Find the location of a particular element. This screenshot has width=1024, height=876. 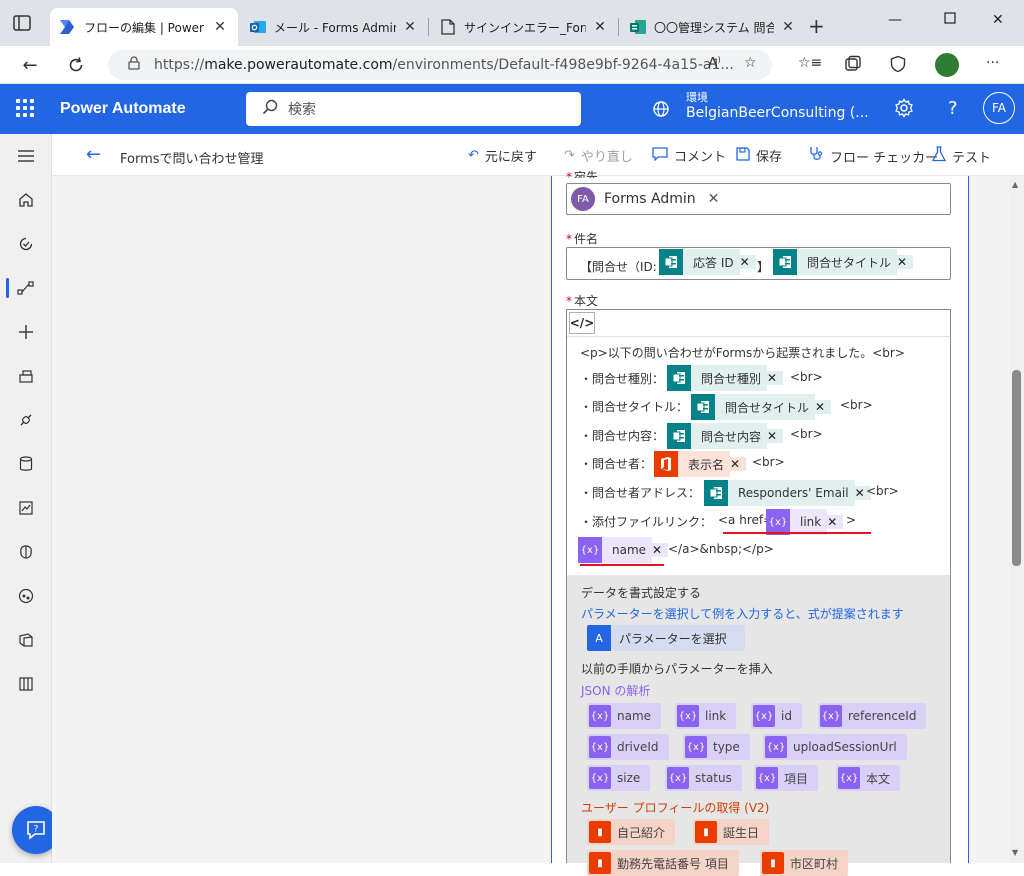

select-parameter-button: A パラメーターを選択 is located at coordinates (666, 638).